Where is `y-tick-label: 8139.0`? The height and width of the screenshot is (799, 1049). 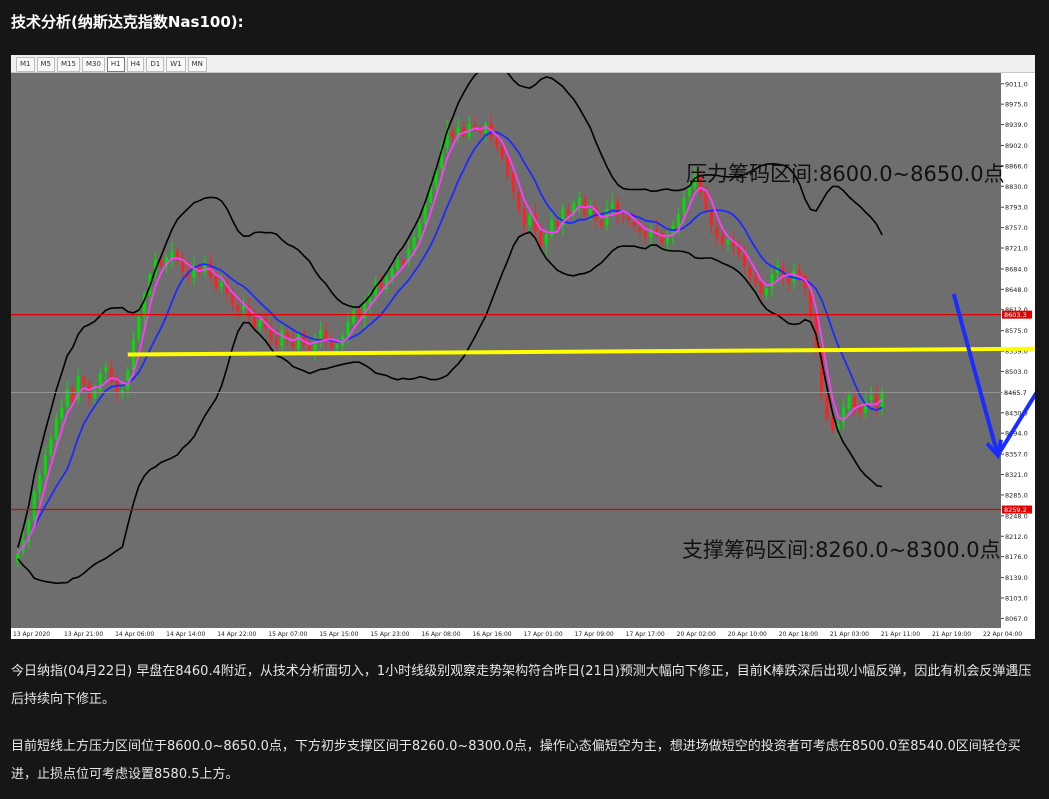 y-tick-label: 8139.0 is located at coordinates (1016, 578).